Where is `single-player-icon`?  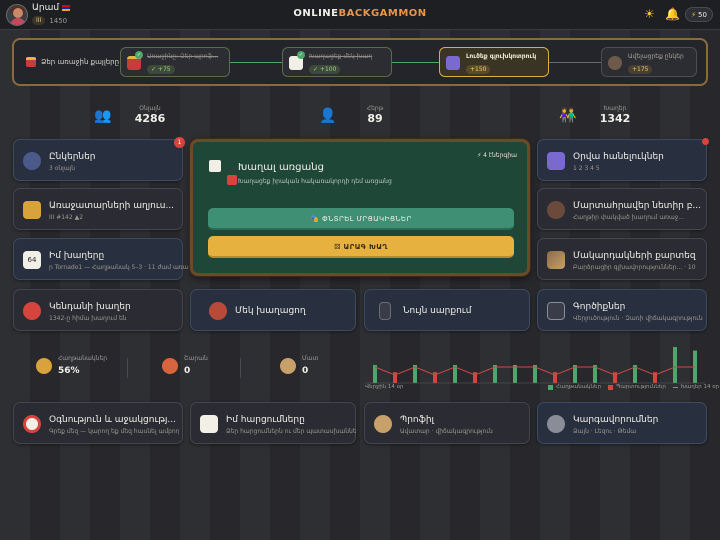
single-player-icon is located at coordinates (218, 311).